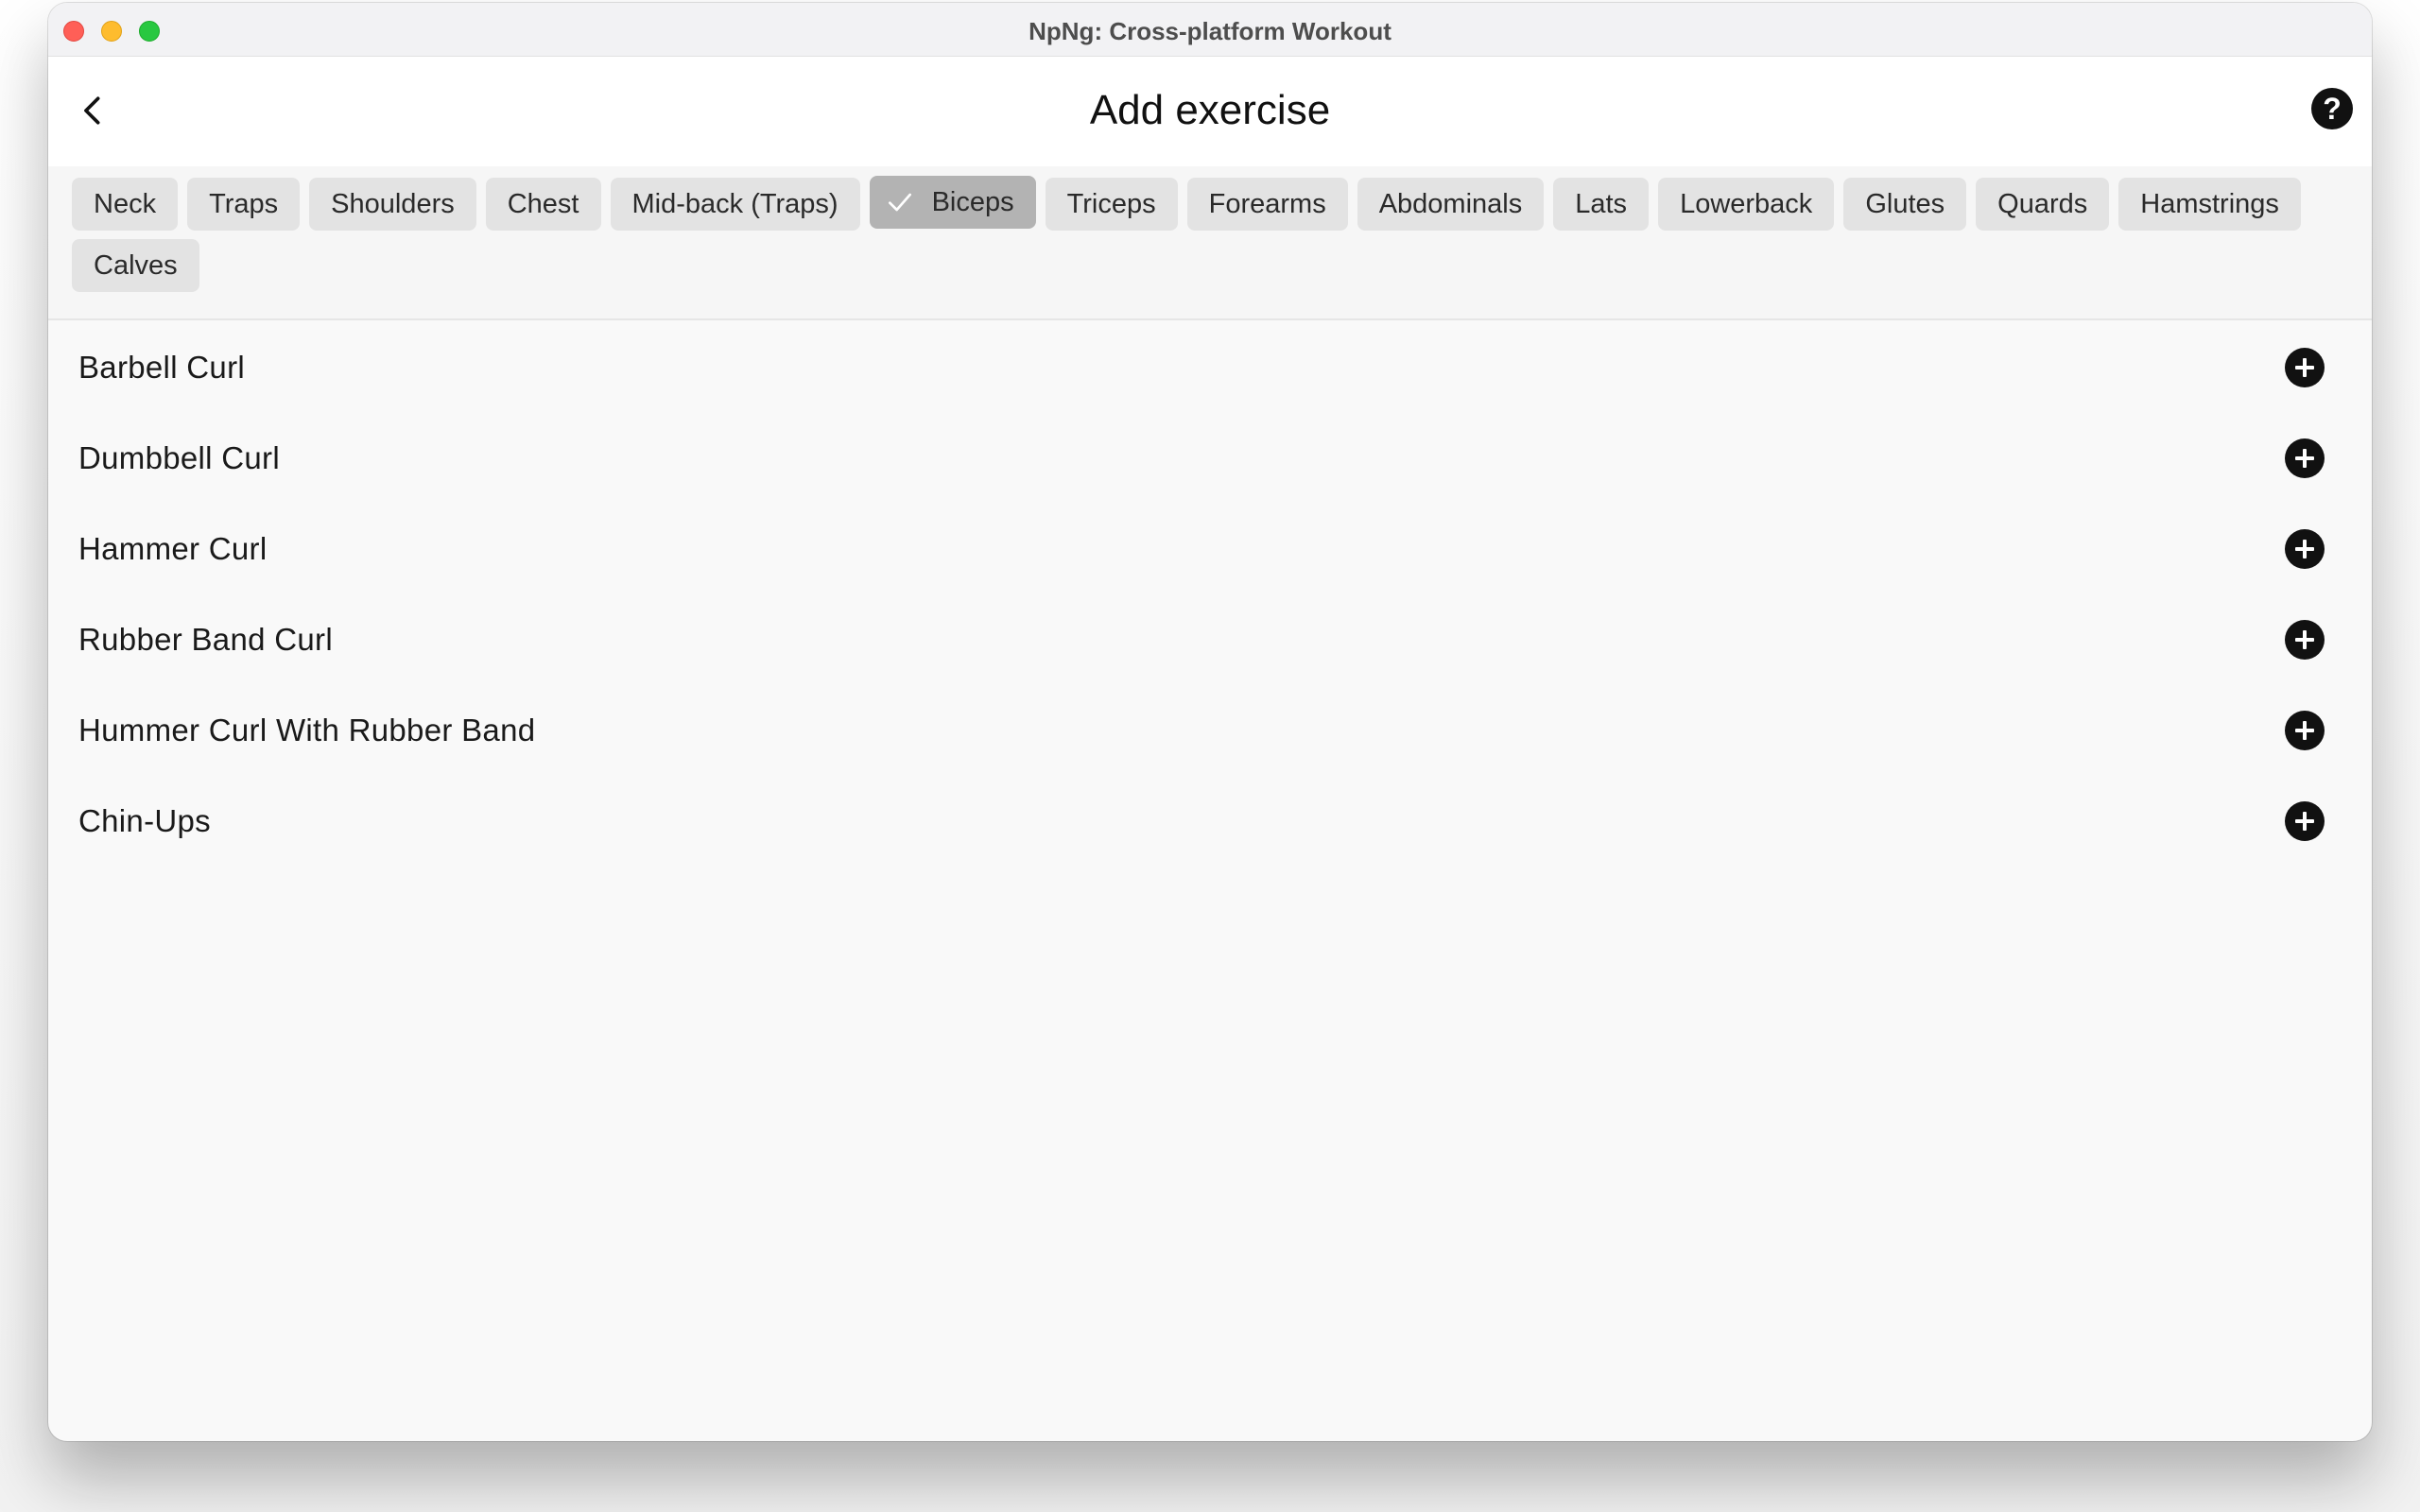 The width and height of the screenshot is (2420, 1512). I want to click on filter-chip-label: Neck, so click(125, 203).